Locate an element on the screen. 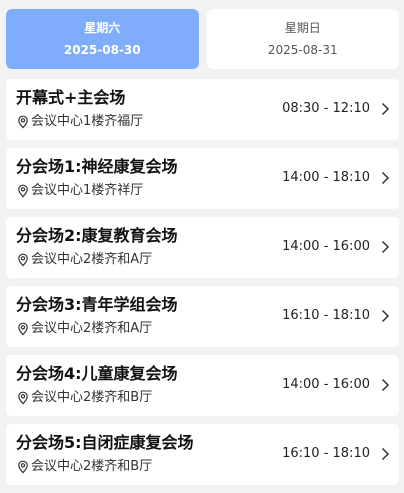 The width and height of the screenshot is (404, 493). session-card: 开幕式+主会场 会议中心1楼齐福厅 08:30 - 12:10 is located at coordinates (202, 109).